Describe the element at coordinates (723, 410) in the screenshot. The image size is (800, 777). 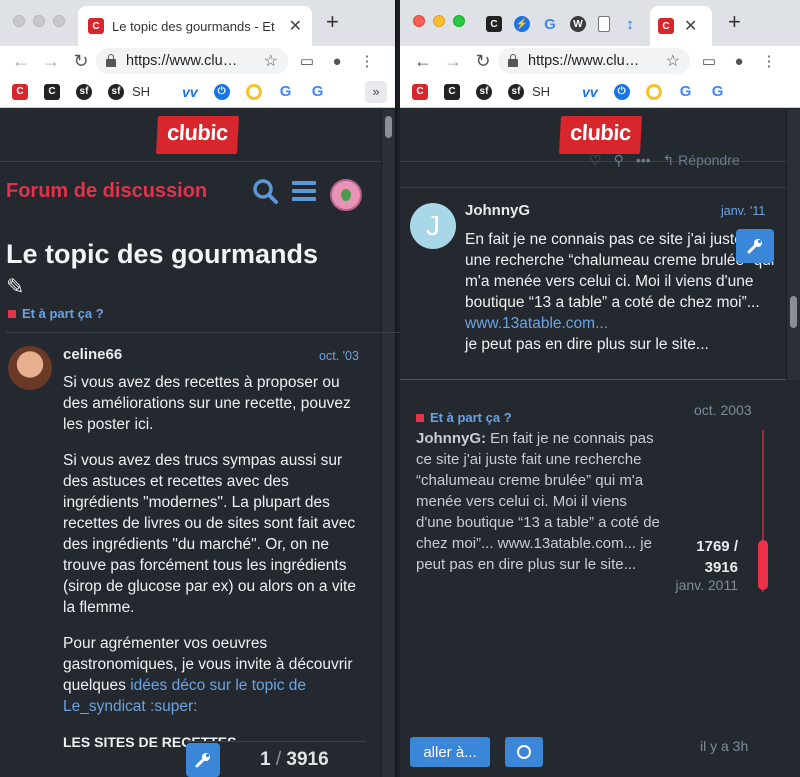
I see `timeline-start-date: oct. 2003` at that location.